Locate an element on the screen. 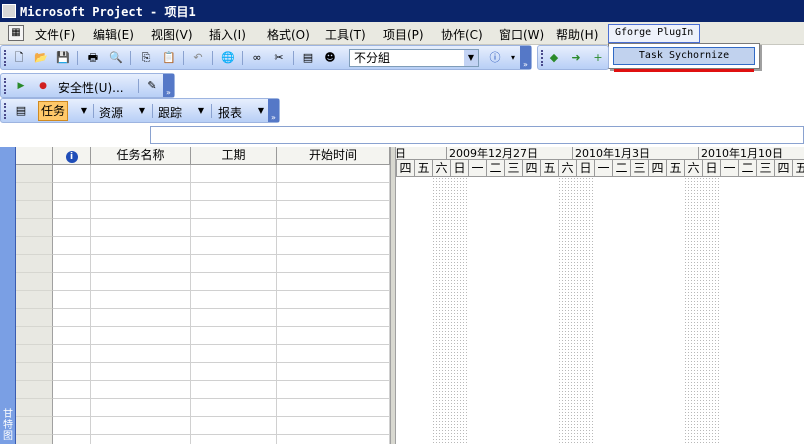 The image size is (804, 444). duration-header: 工期 is located at coordinates (234, 156).